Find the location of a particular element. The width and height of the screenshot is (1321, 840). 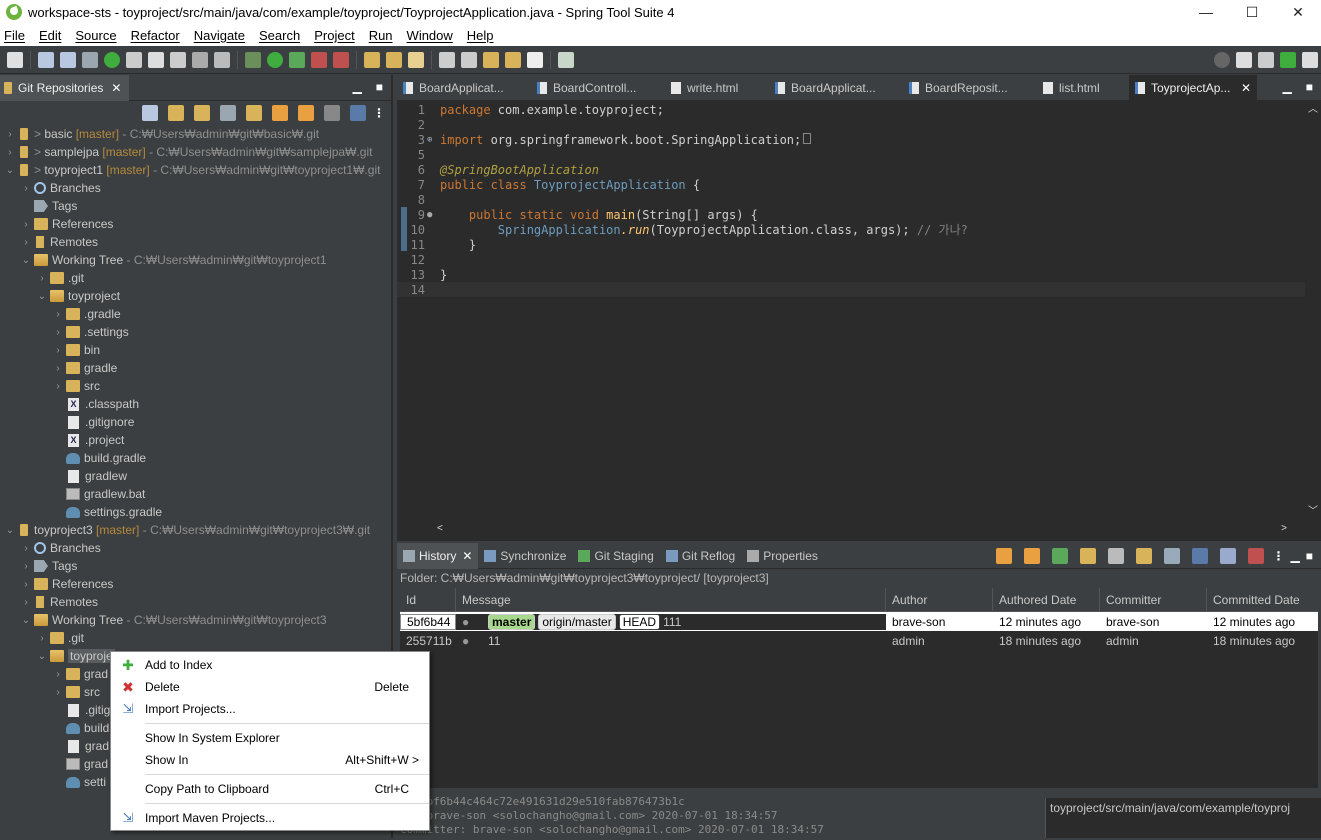

open-perspective-icon is located at coordinates (566, 59).